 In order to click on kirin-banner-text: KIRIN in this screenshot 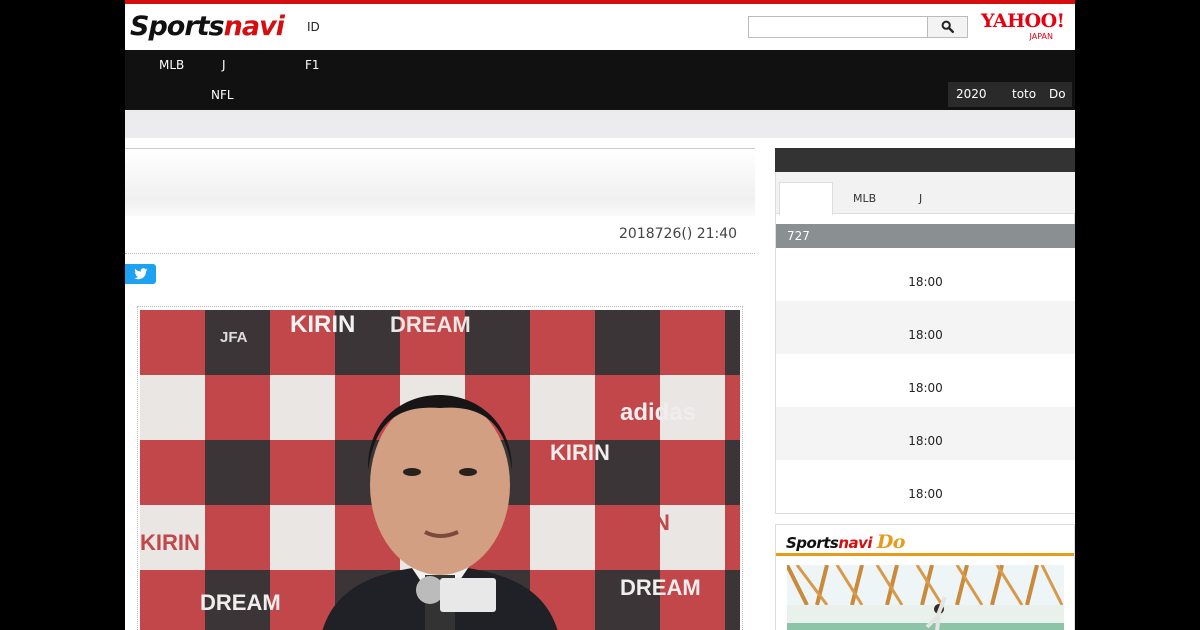, I will do `click(322, 324)`.